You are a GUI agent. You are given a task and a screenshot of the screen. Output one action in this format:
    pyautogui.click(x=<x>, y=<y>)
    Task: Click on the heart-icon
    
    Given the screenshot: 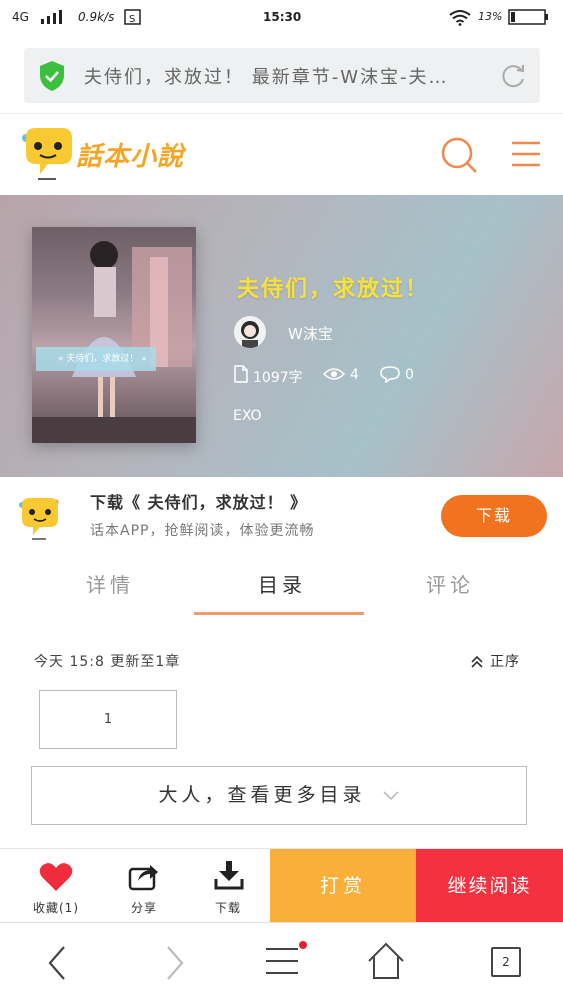 What is the action you would take?
    pyautogui.click(x=56, y=877)
    